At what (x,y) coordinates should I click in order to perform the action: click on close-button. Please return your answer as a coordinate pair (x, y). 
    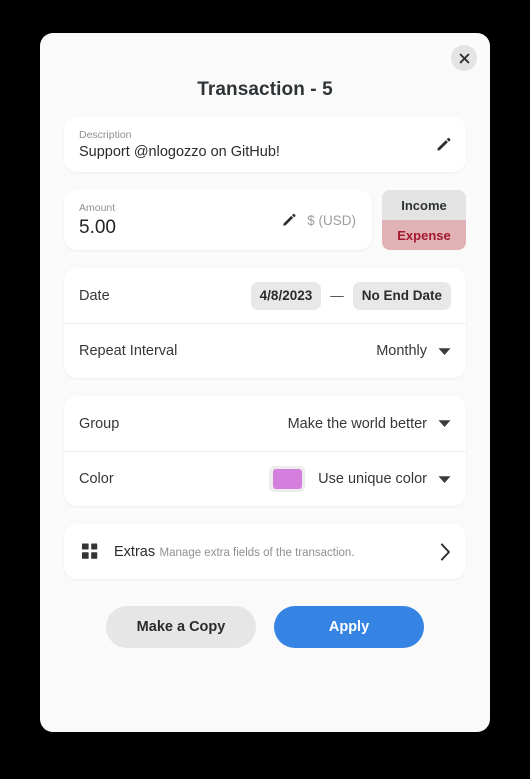
    Looking at the image, I should click on (464, 58).